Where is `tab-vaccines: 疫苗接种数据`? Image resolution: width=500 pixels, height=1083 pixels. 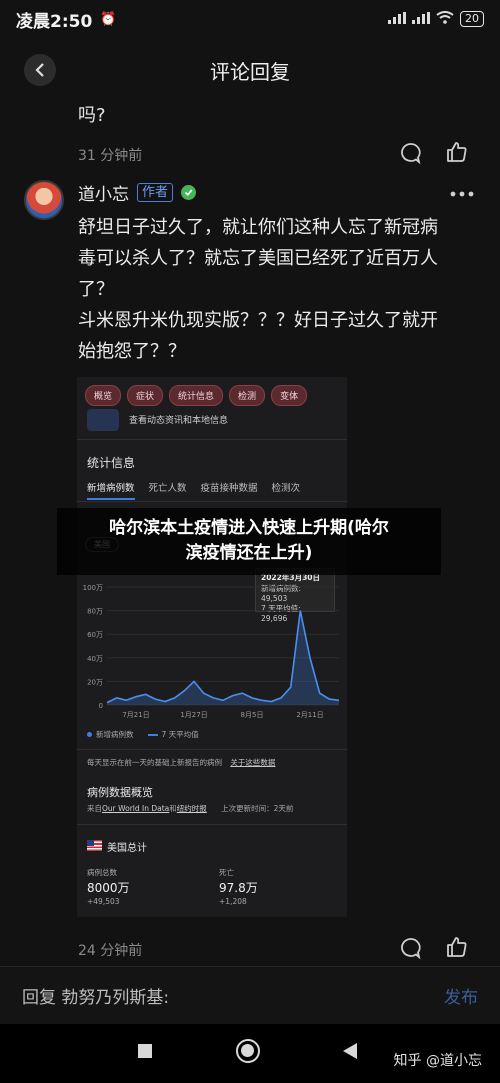 tab-vaccines: 疫苗接种数据 is located at coordinates (229, 488).